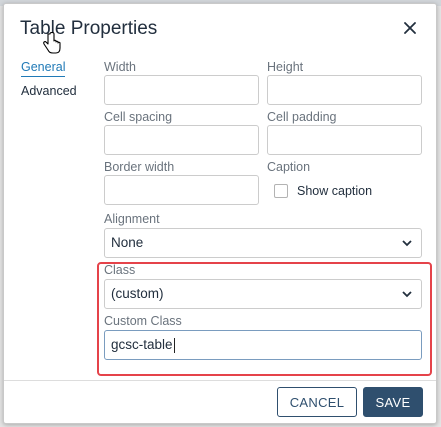  I want to click on dialog-title: Table Properties, so click(89, 28).